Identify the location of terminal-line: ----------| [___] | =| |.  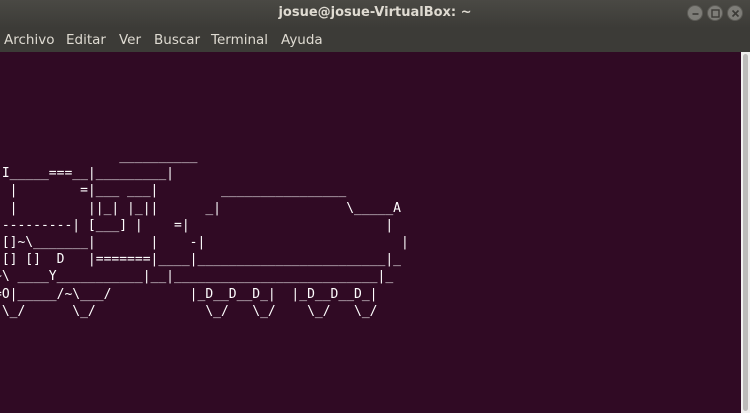
(197, 225).